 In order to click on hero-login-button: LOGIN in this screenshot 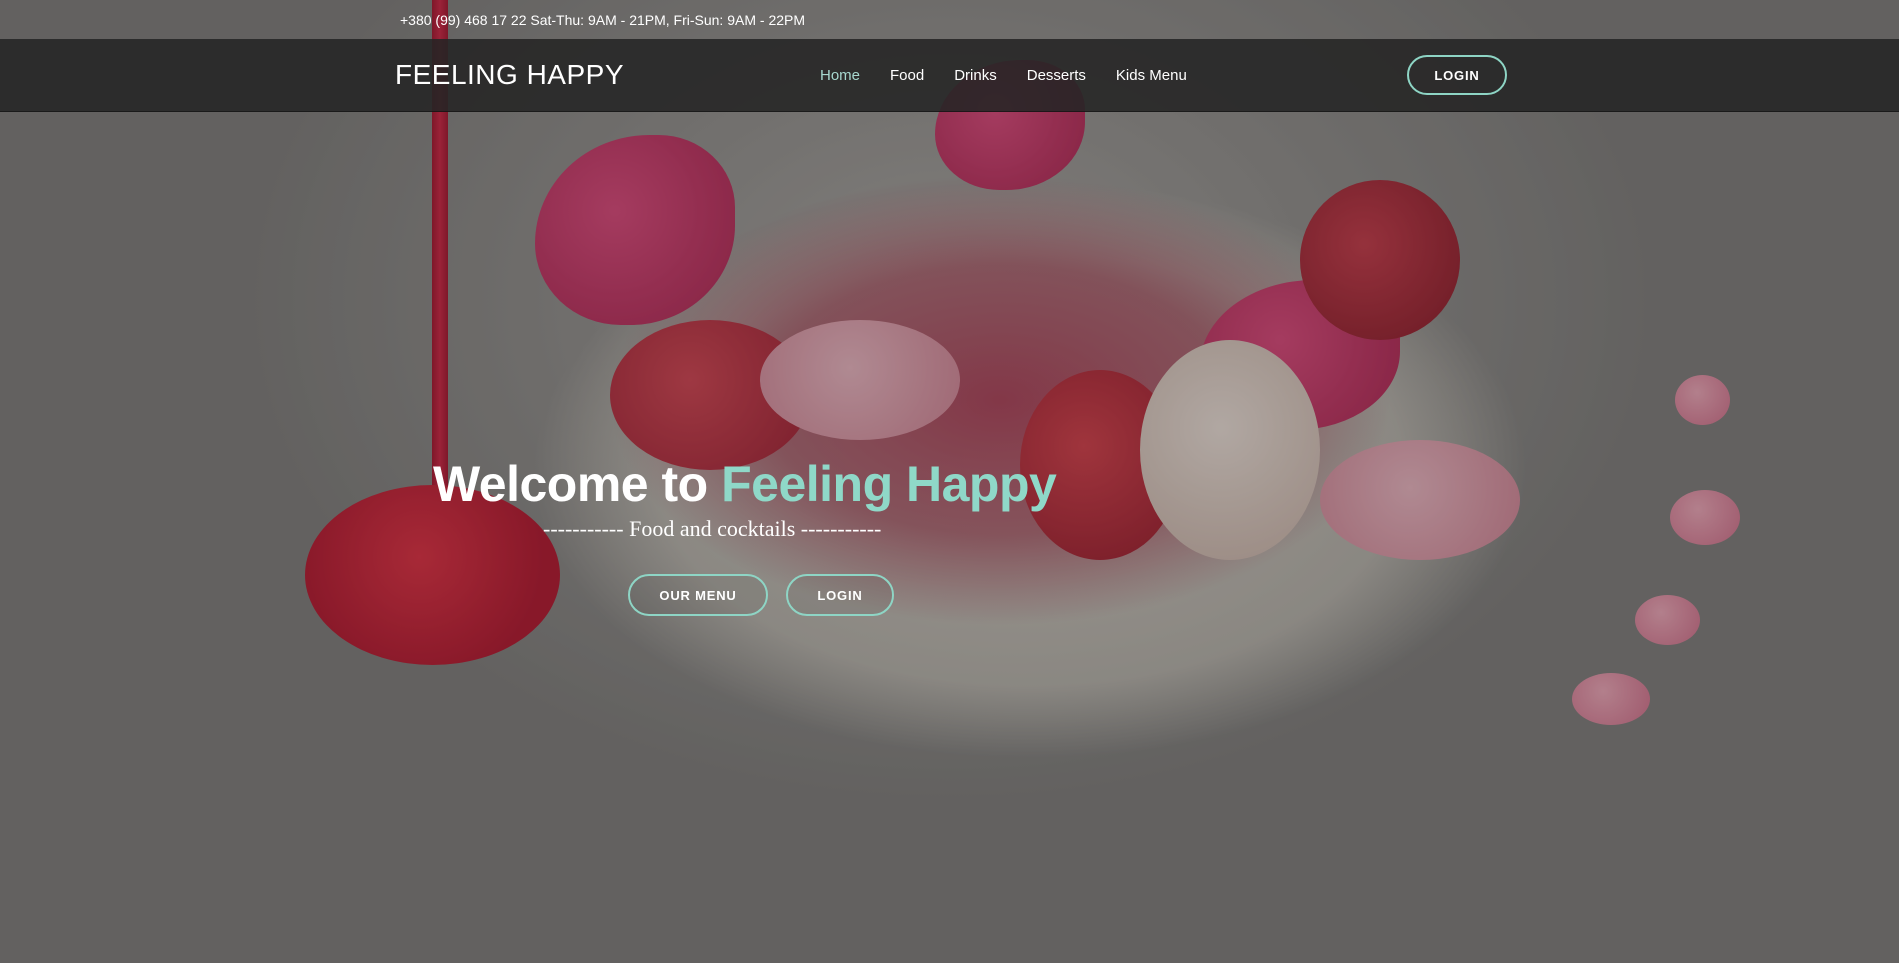, I will do `click(840, 595)`.